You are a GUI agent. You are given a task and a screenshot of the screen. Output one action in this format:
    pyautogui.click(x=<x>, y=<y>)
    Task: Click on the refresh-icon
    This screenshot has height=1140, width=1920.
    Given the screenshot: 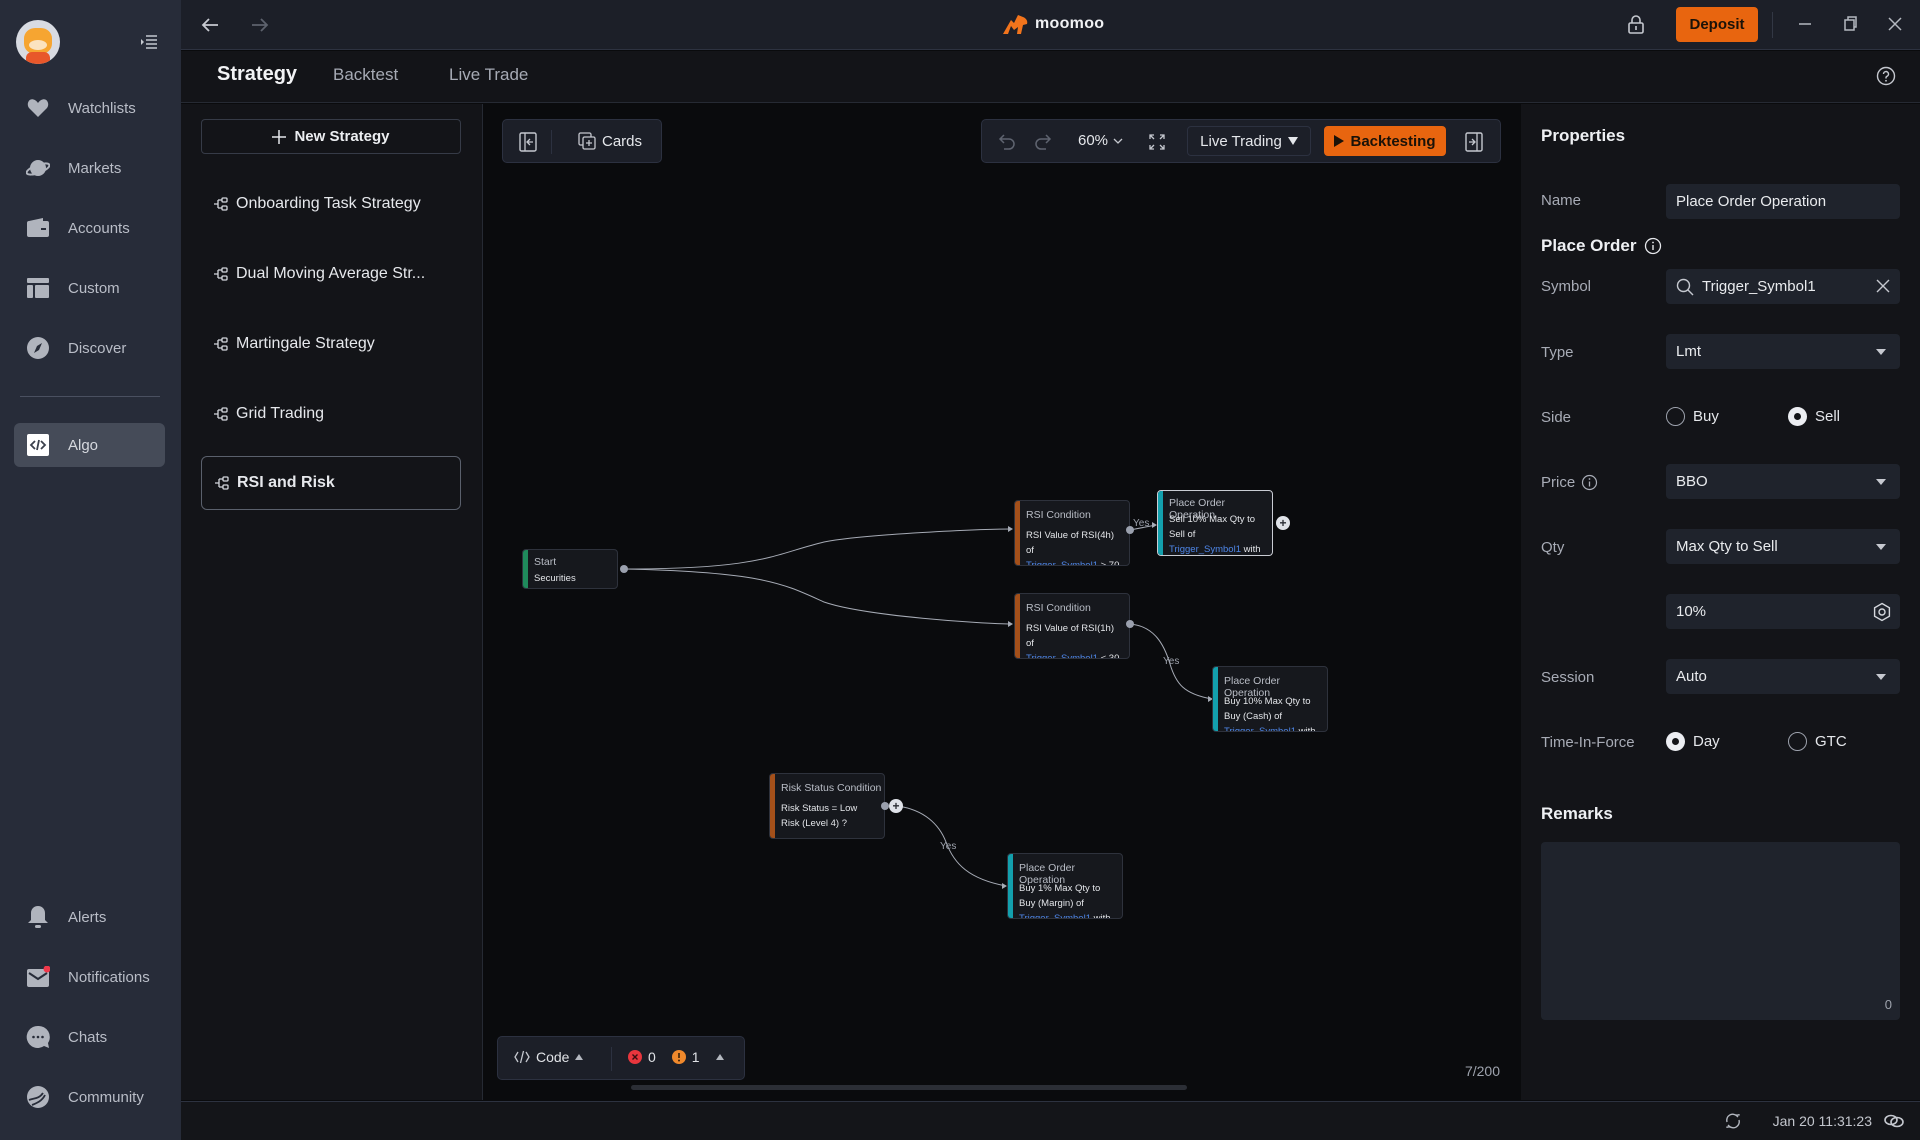 What is the action you would take?
    pyautogui.click(x=1733, y=1121)
    